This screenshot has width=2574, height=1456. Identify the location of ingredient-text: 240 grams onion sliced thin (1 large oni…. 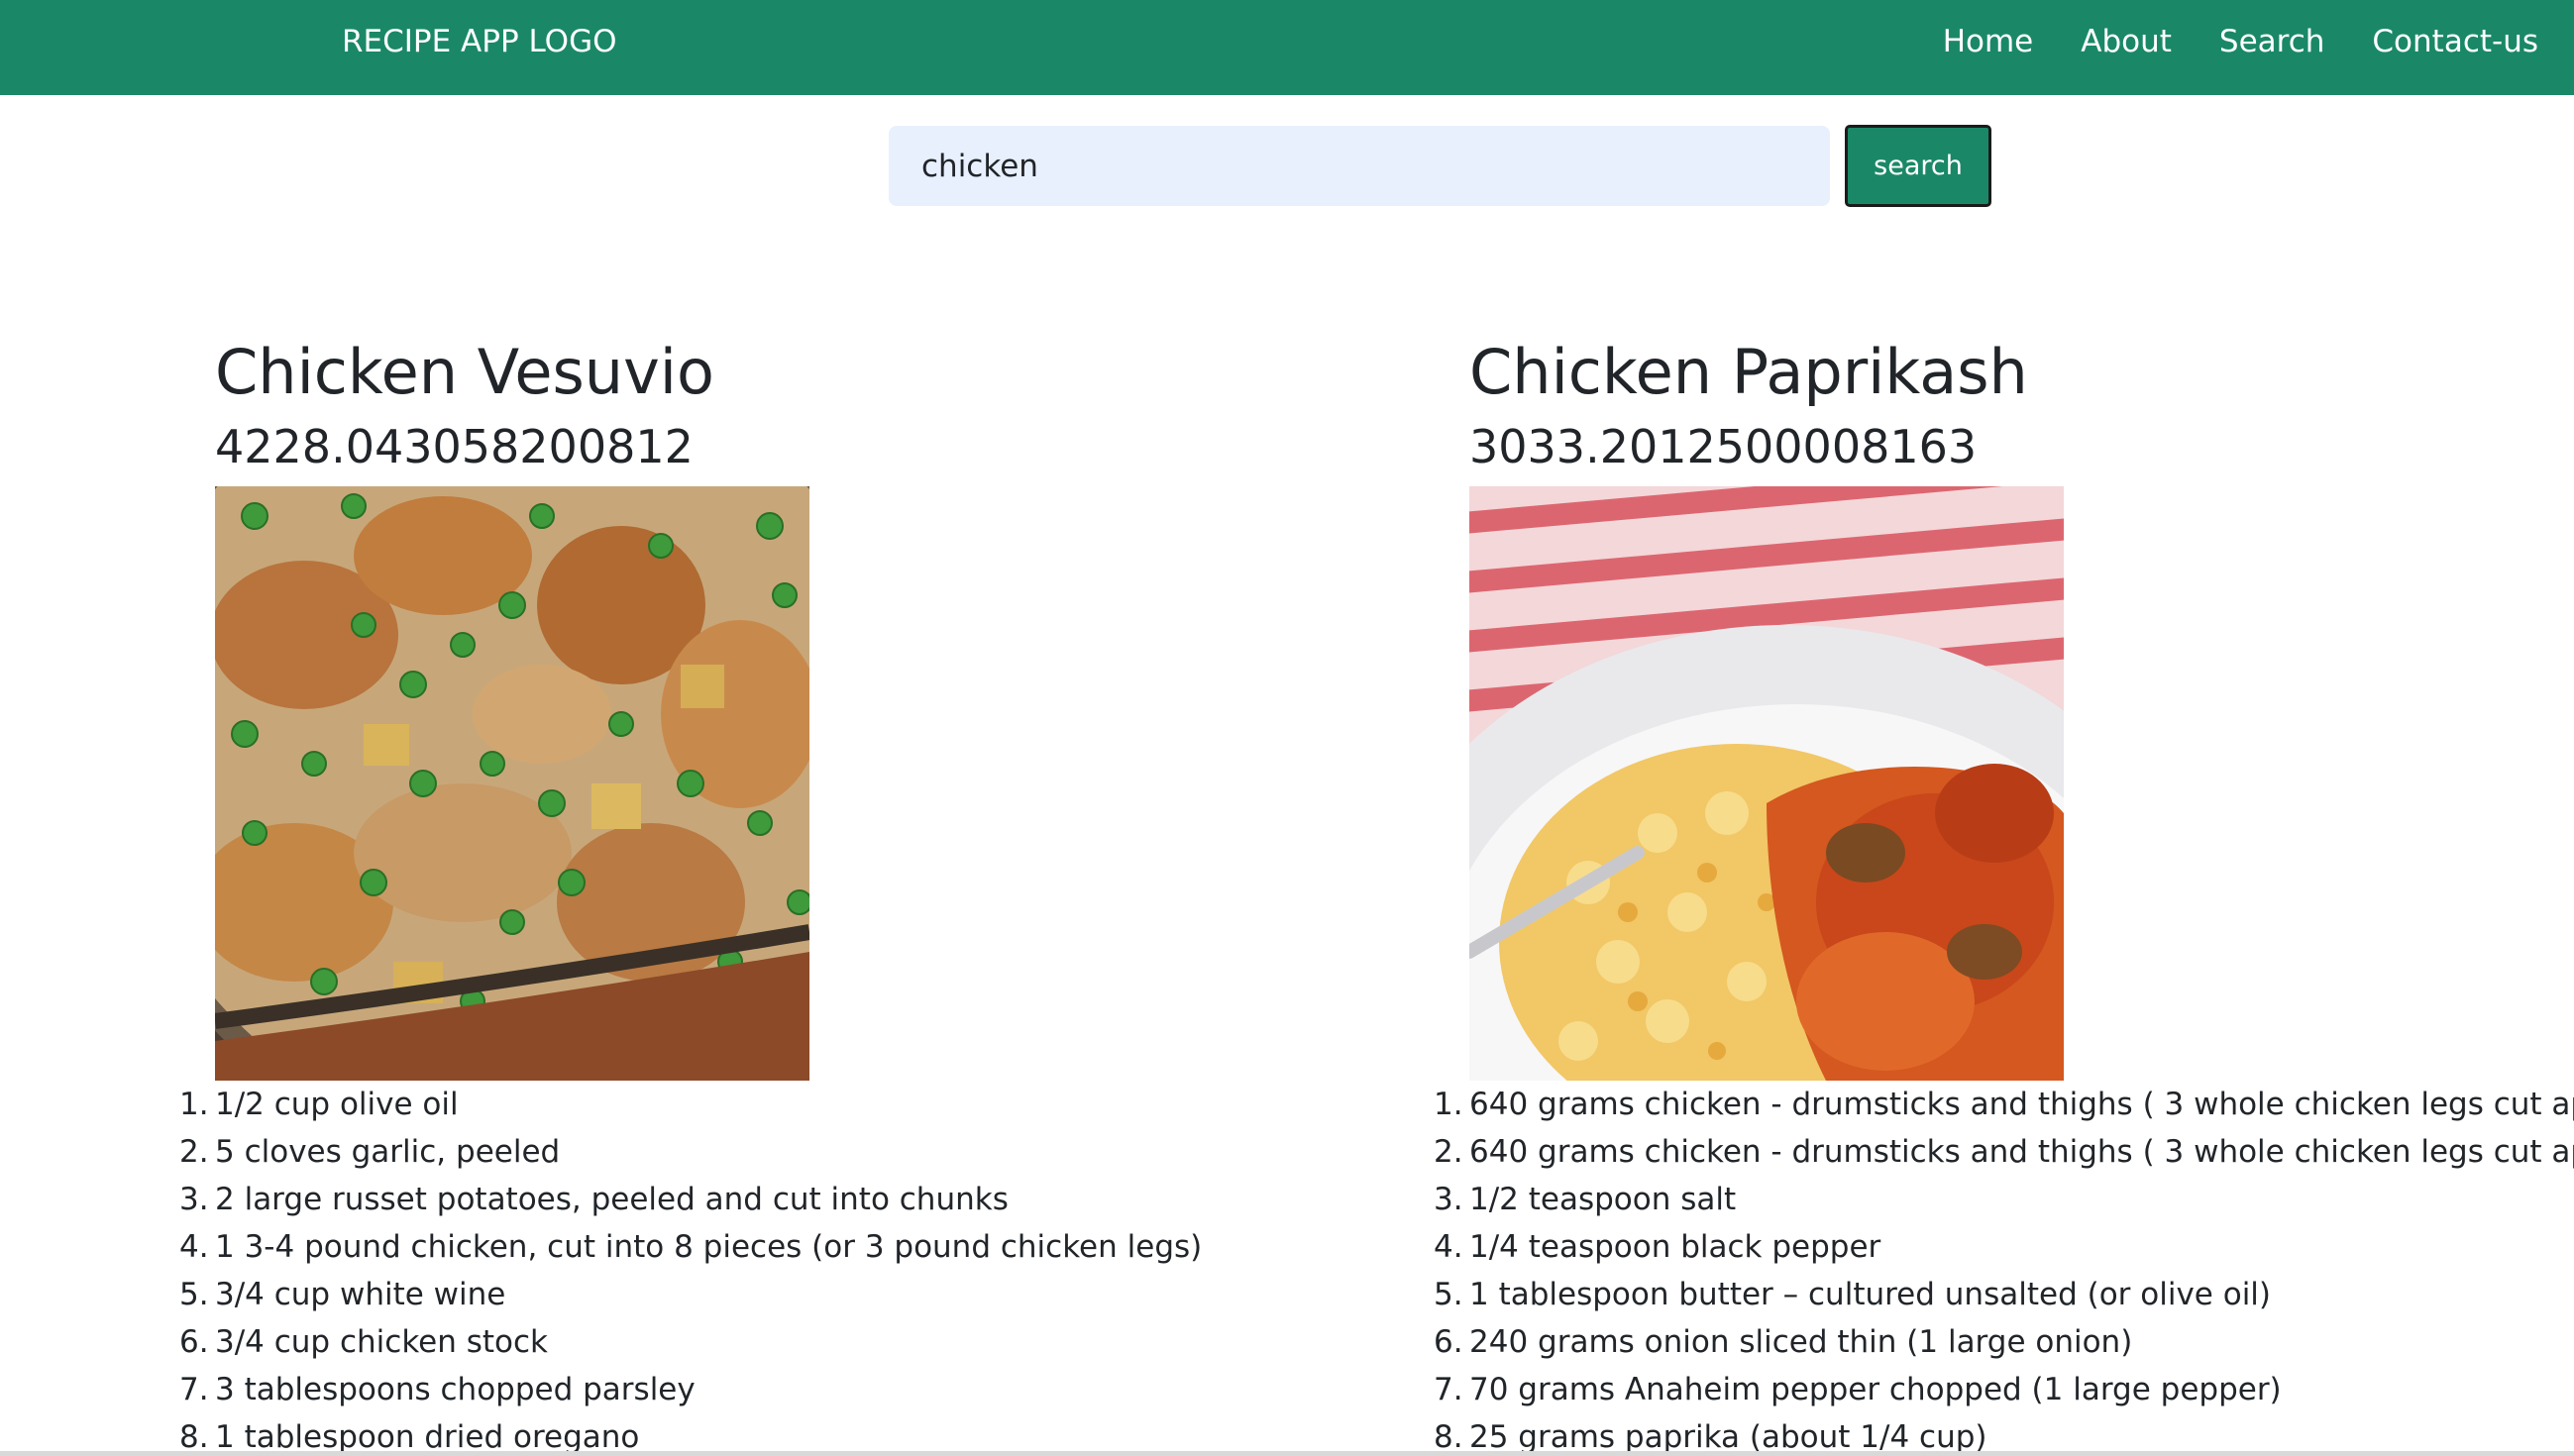
(1801, 1342).